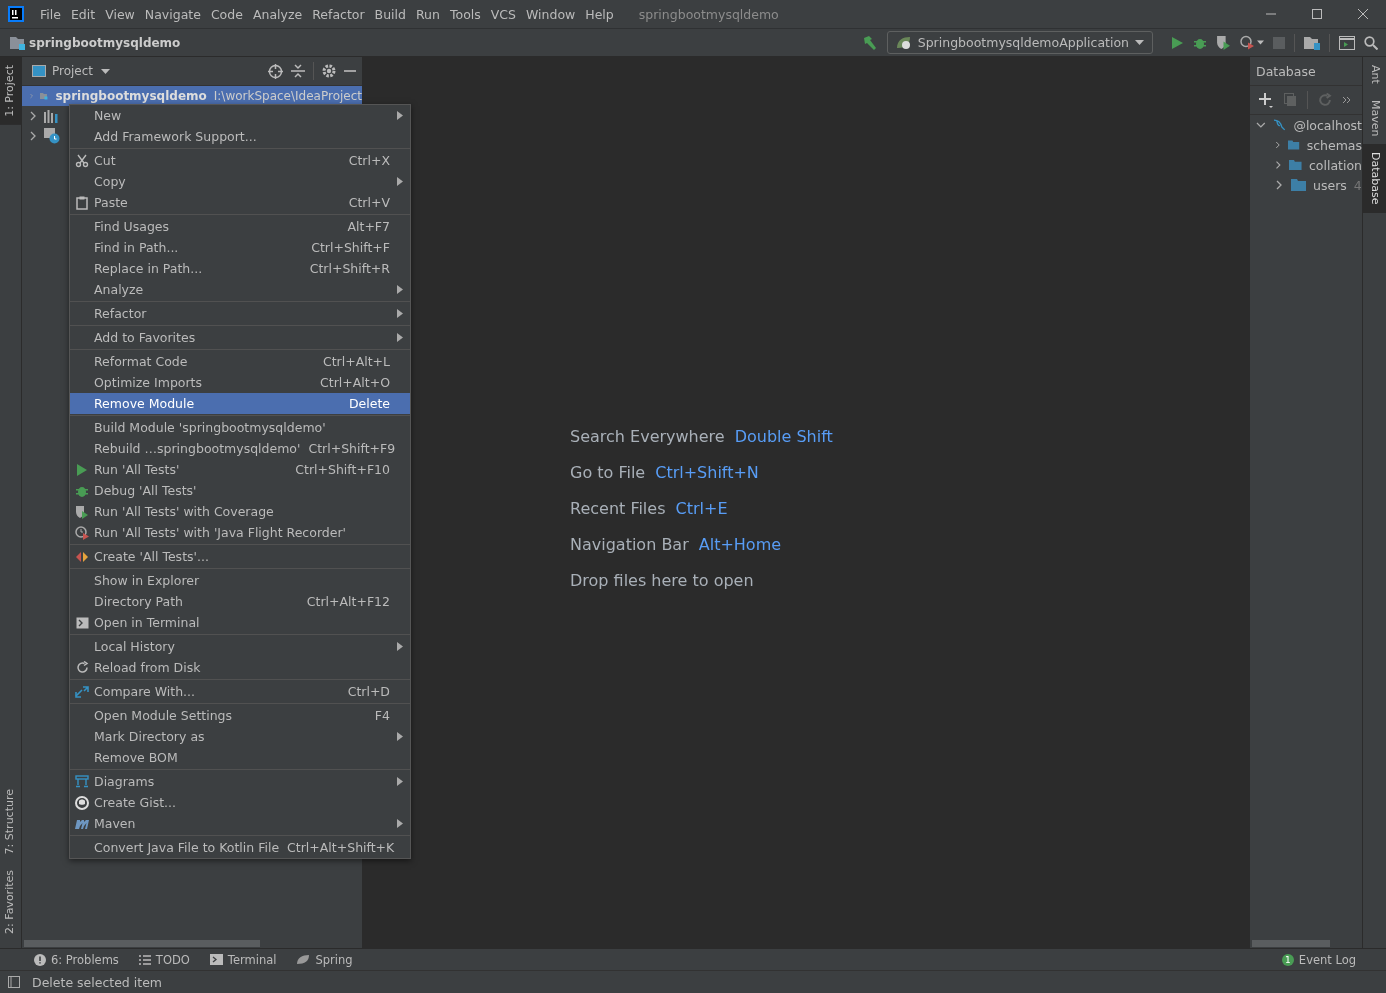 This screenshot has height=993, width=1386. What do you see at coordinates (131, 96) in the screenshot?
I see `tree-label: springbootmysqldemo` at bounding box center [131, 96].